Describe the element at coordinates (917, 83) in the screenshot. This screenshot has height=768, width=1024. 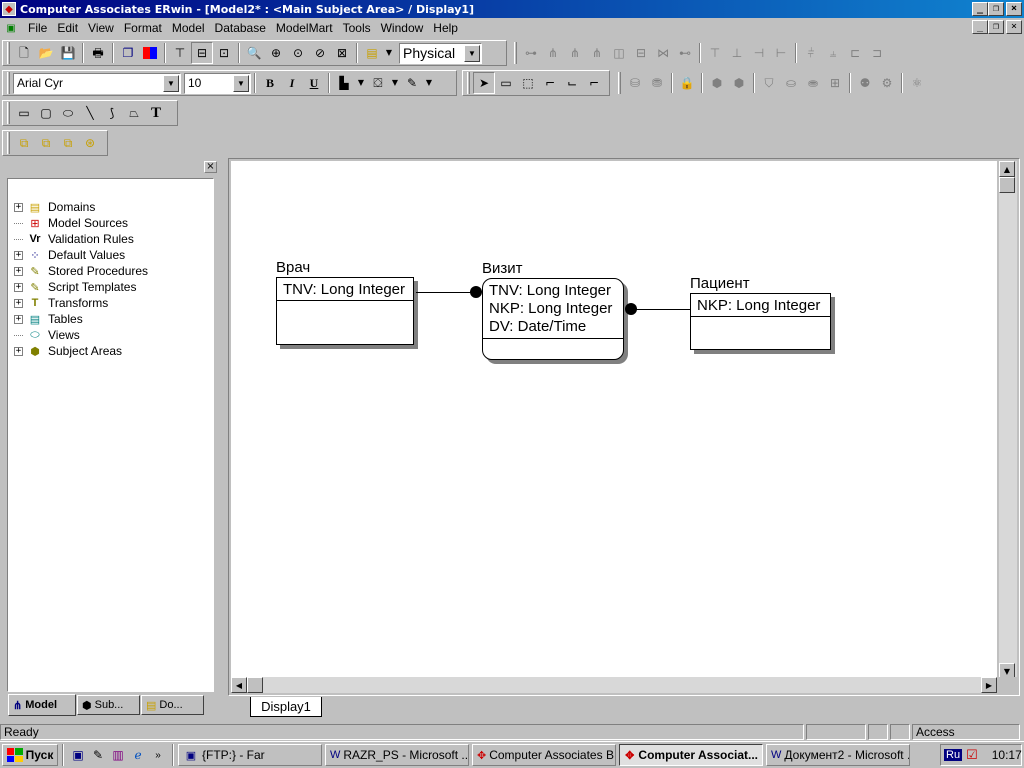
I see `mm-security-icon: ⚛` at that location.